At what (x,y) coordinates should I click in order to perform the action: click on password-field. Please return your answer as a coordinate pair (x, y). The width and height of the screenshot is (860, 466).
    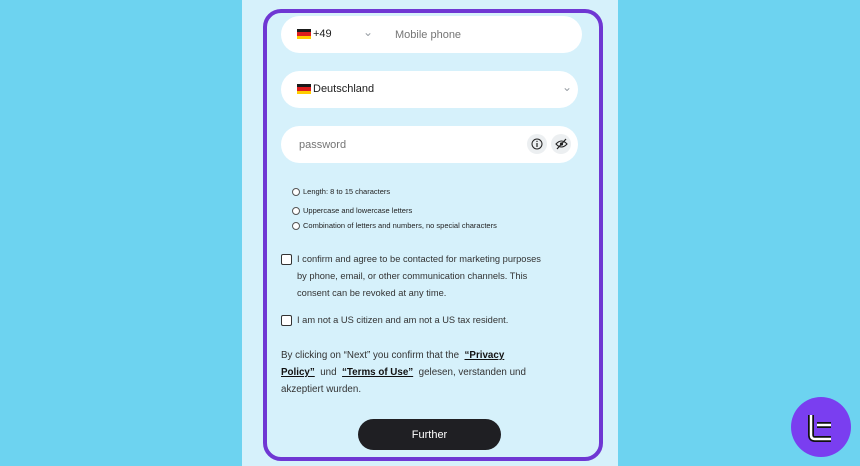
    Looking at the image, I should click on (429, 144).